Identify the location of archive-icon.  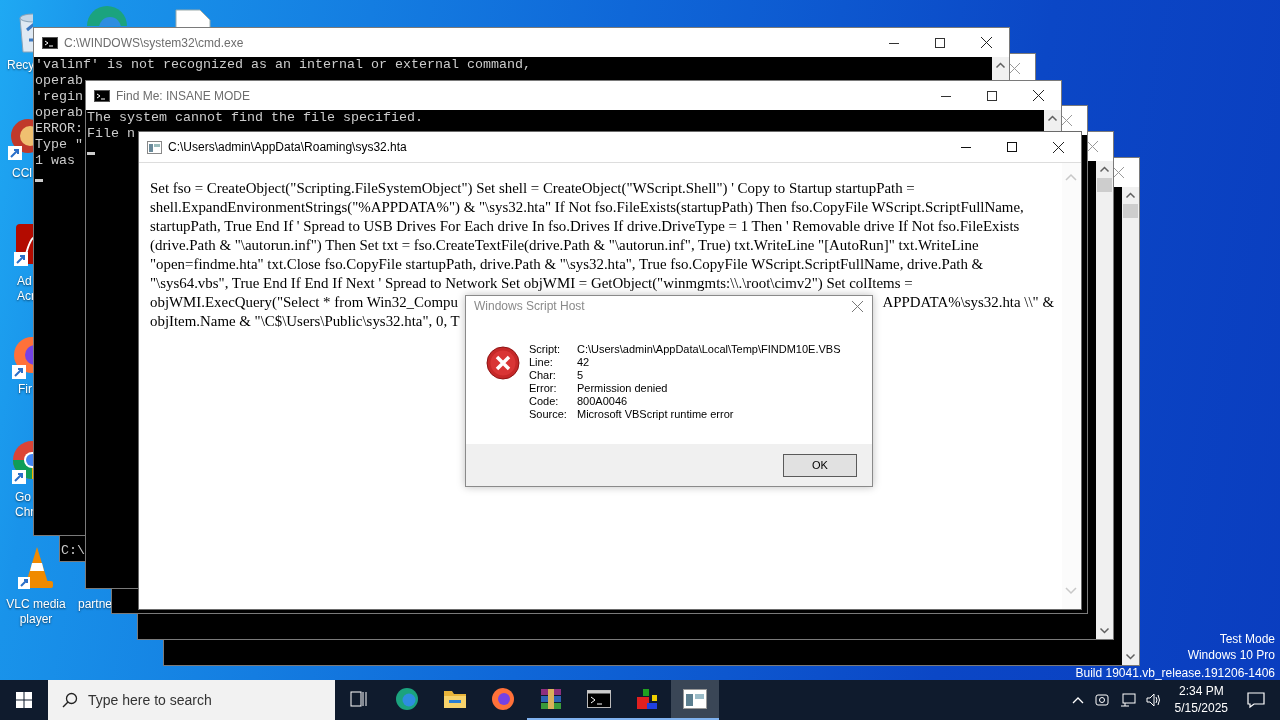
(551, 699).